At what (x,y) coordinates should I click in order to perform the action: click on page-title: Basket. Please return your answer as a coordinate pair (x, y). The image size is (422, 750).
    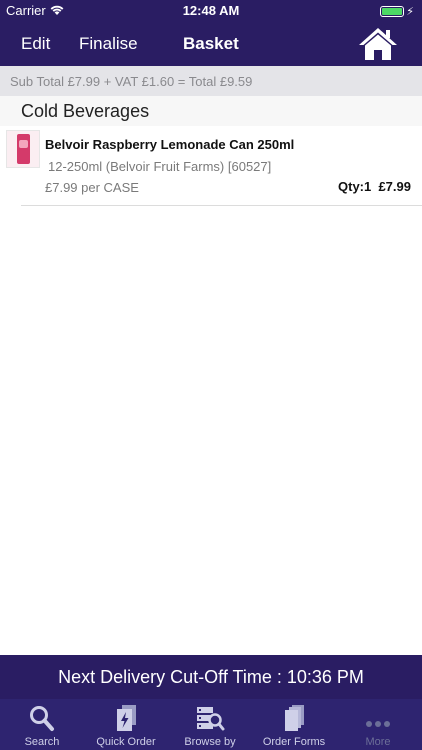
    Looking at the image, I should click on (211, 43).